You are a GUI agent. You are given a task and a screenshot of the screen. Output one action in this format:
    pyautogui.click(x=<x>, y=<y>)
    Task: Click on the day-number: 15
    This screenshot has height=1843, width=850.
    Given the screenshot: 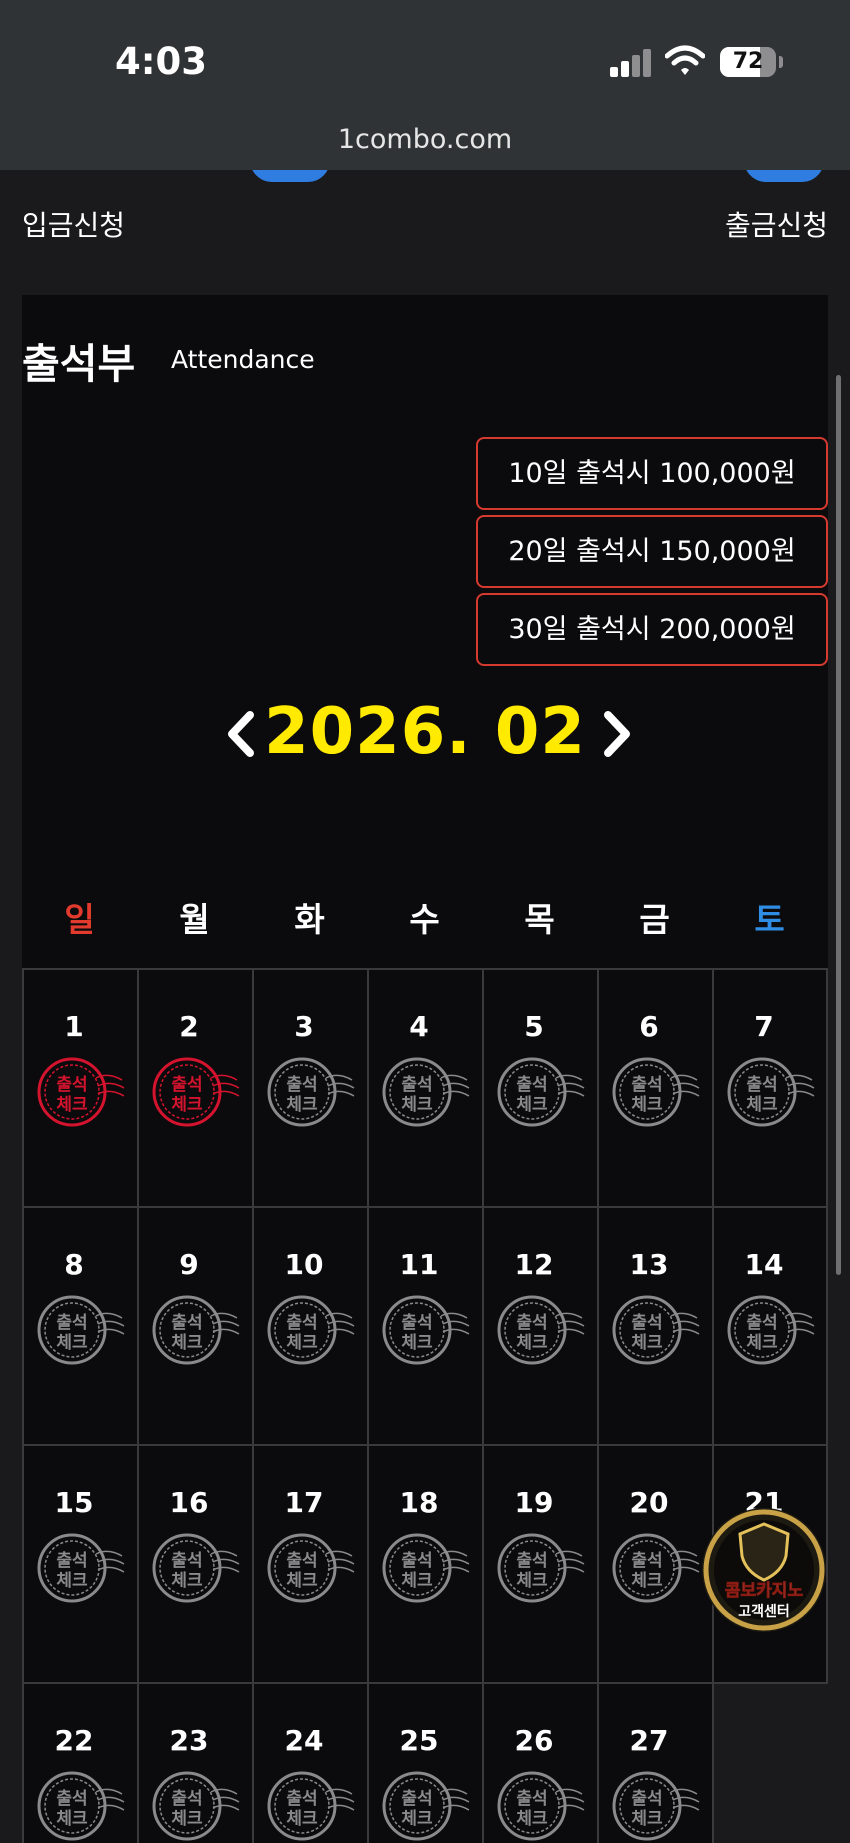 What is the action you would take?
    pyautogui.click(x=74, y=1502)
    